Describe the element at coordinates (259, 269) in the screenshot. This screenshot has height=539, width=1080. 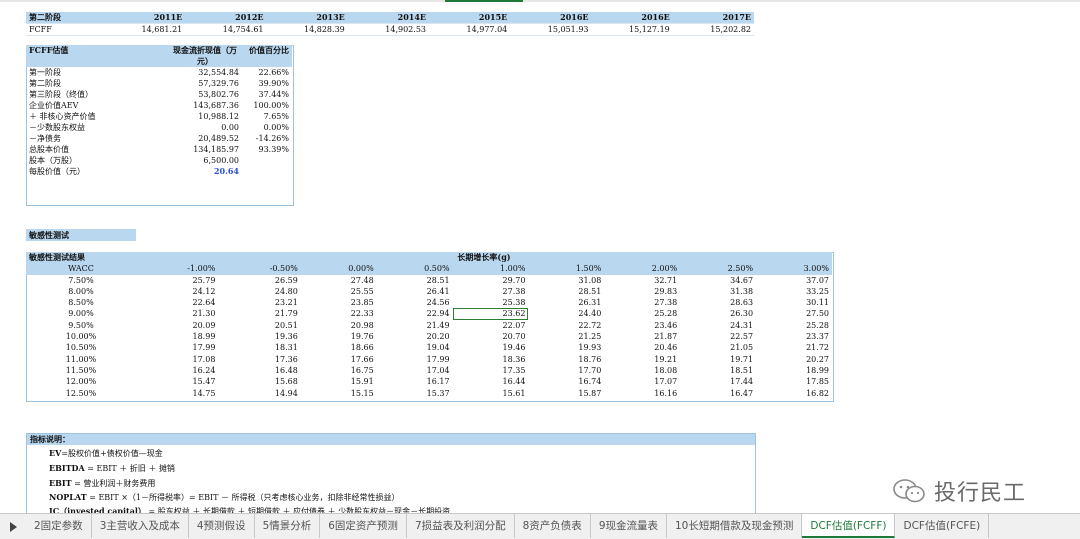
I see `growth-rate-cell: -0.50%` at that location.